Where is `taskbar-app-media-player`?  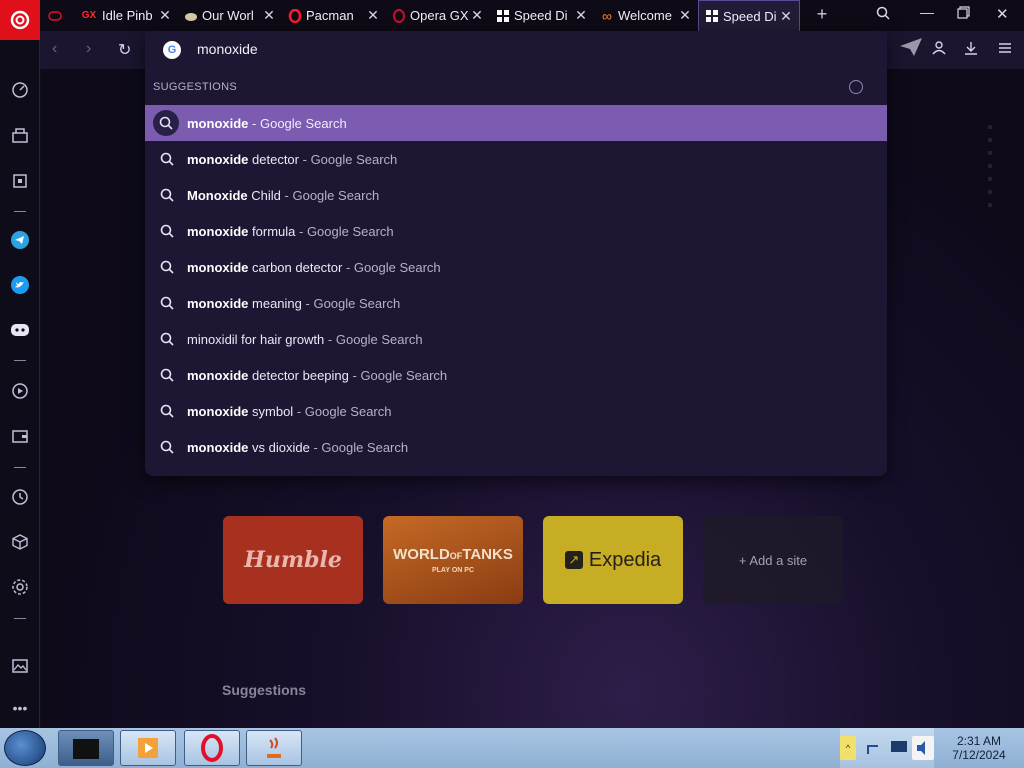 taskbar-app-media-player is located at coordinates (148, 748).